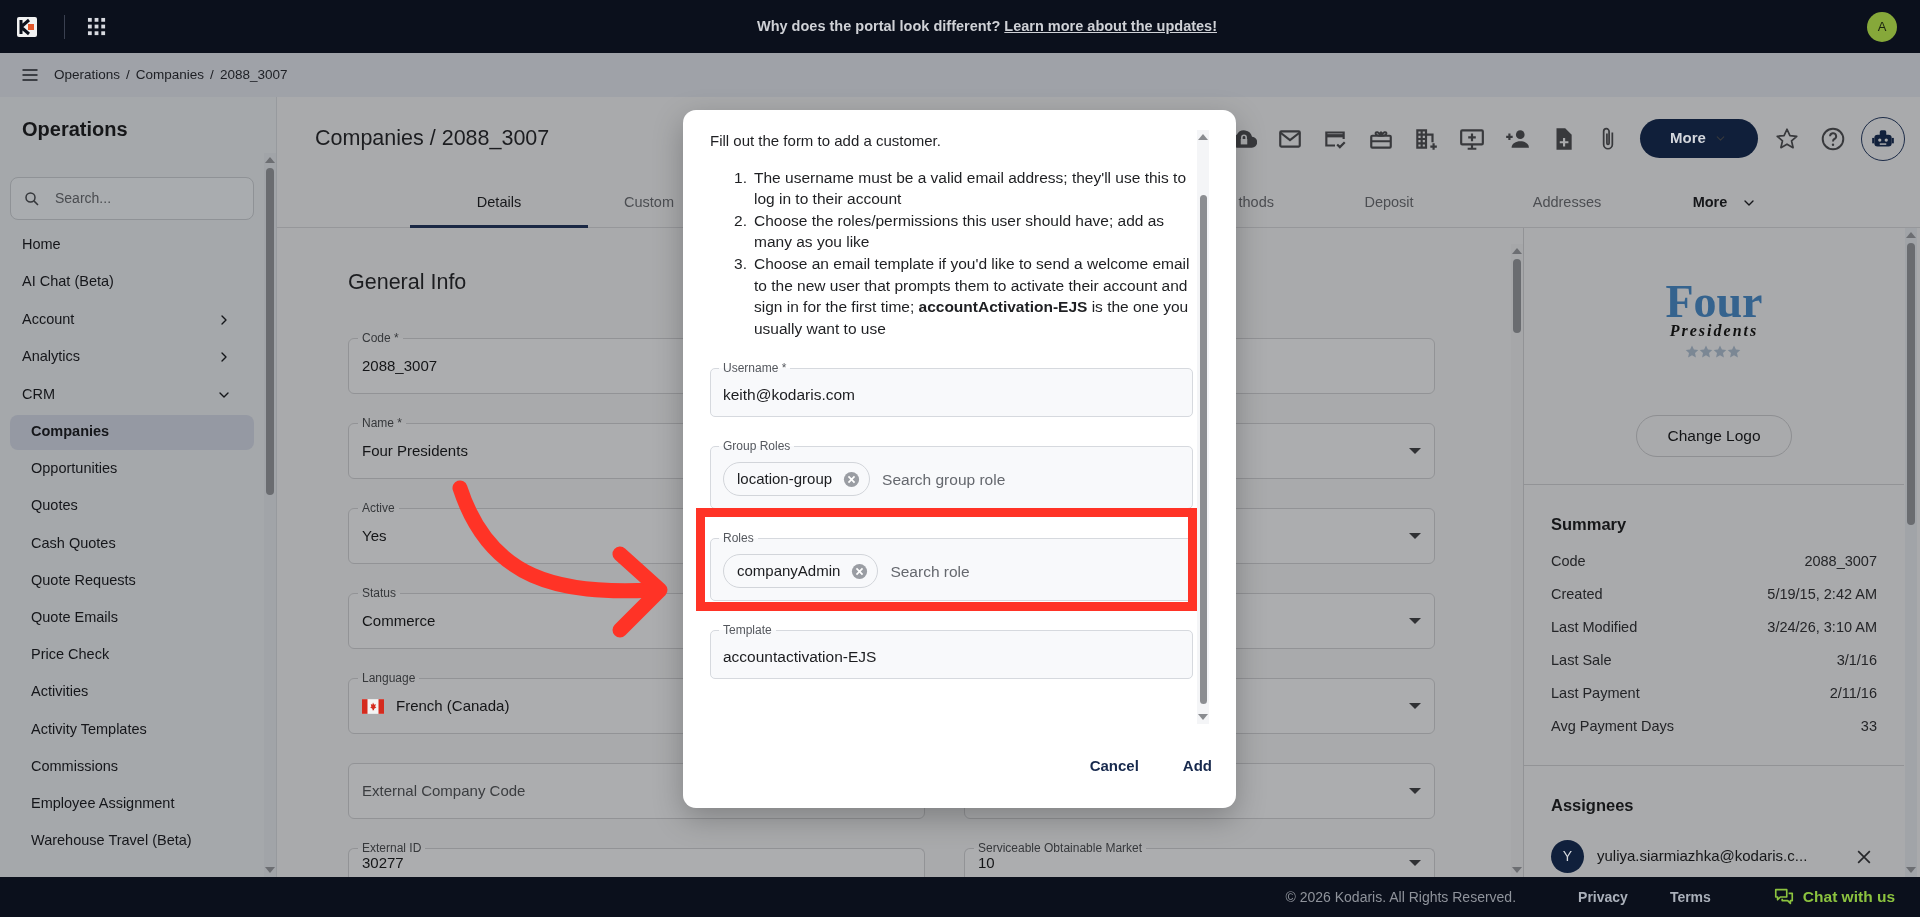 This screenshot has height=917, width=1920. What do you see at coordinates (1594, 627) in the screenshot?
I see `summary-label: Last Modified` at bounding box center [1594, 627].